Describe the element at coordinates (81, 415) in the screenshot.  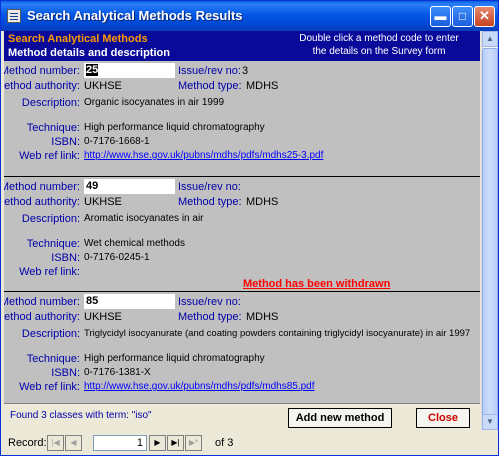
I see `search-result-count: Found 3 classes with term: "iso"` at that location.